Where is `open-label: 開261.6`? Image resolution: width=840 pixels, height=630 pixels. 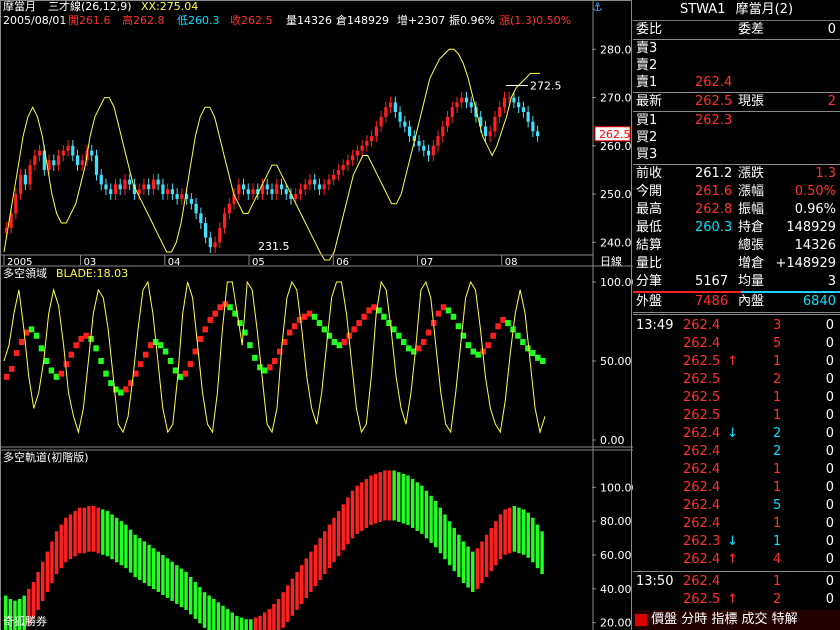
open-label: 開261.6 is located at coordinates (89, 20).